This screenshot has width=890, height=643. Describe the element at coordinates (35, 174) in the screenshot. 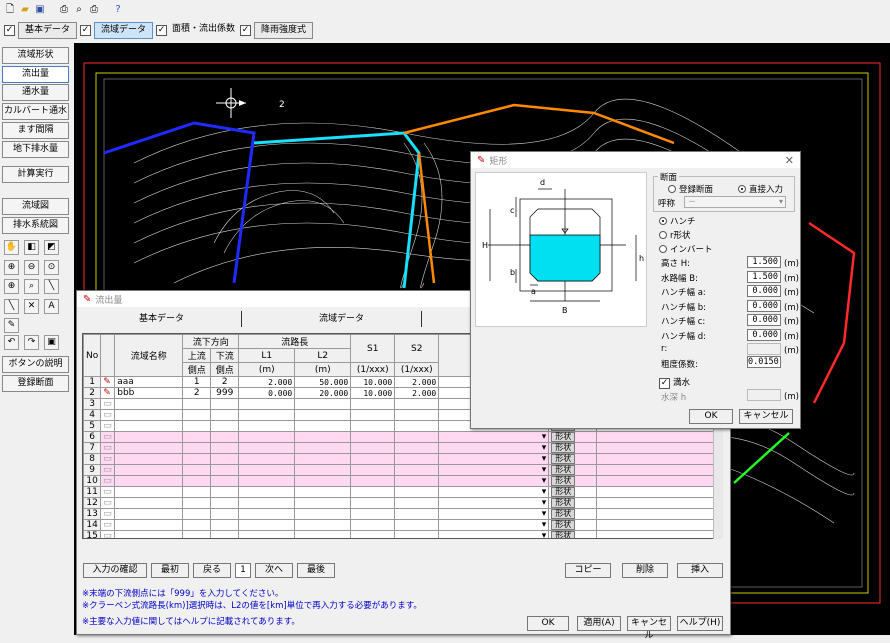

I see `calculate-button: 計算実行` at that location.